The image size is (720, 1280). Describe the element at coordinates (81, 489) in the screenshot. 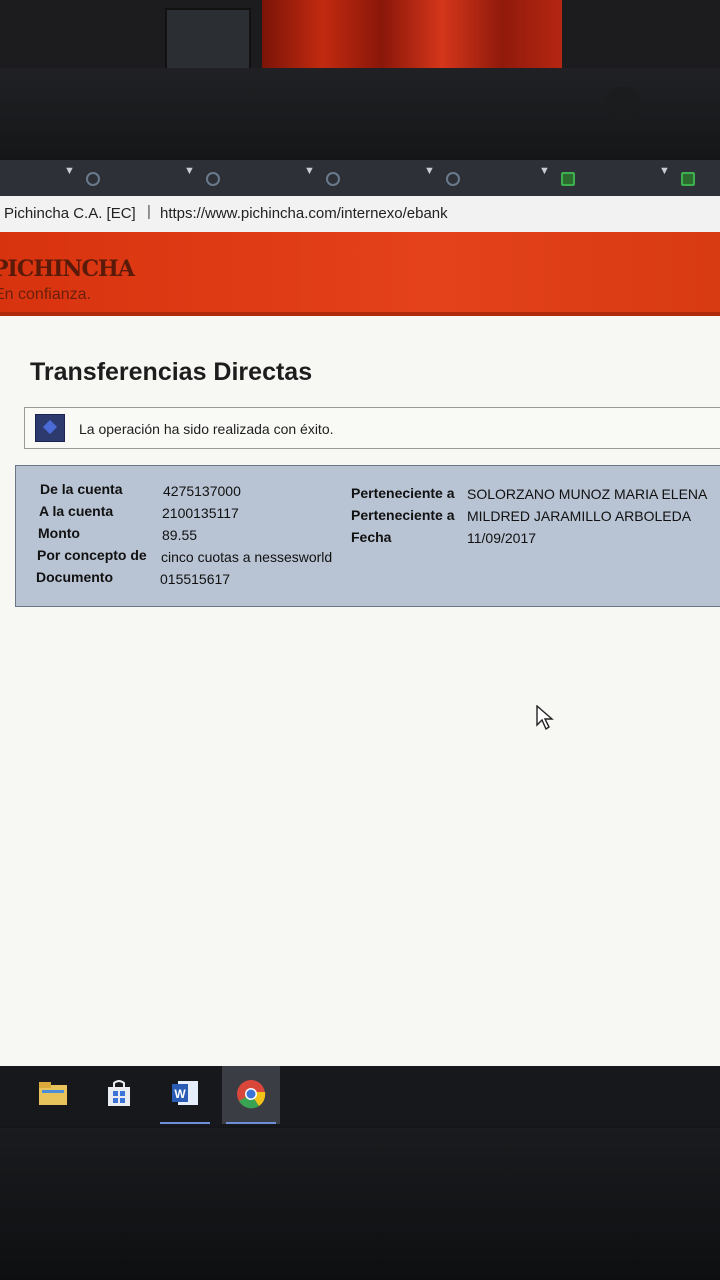

I see `from-account-label: De la cuenta` at that location.